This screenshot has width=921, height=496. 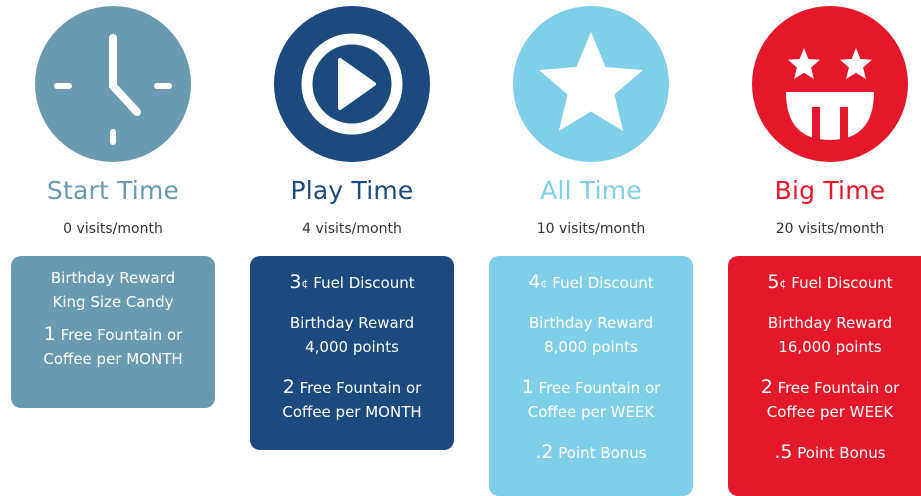 I want to click on benefit-birthday: Birthday Reward King Size Candy, so click(x=113, y=290).